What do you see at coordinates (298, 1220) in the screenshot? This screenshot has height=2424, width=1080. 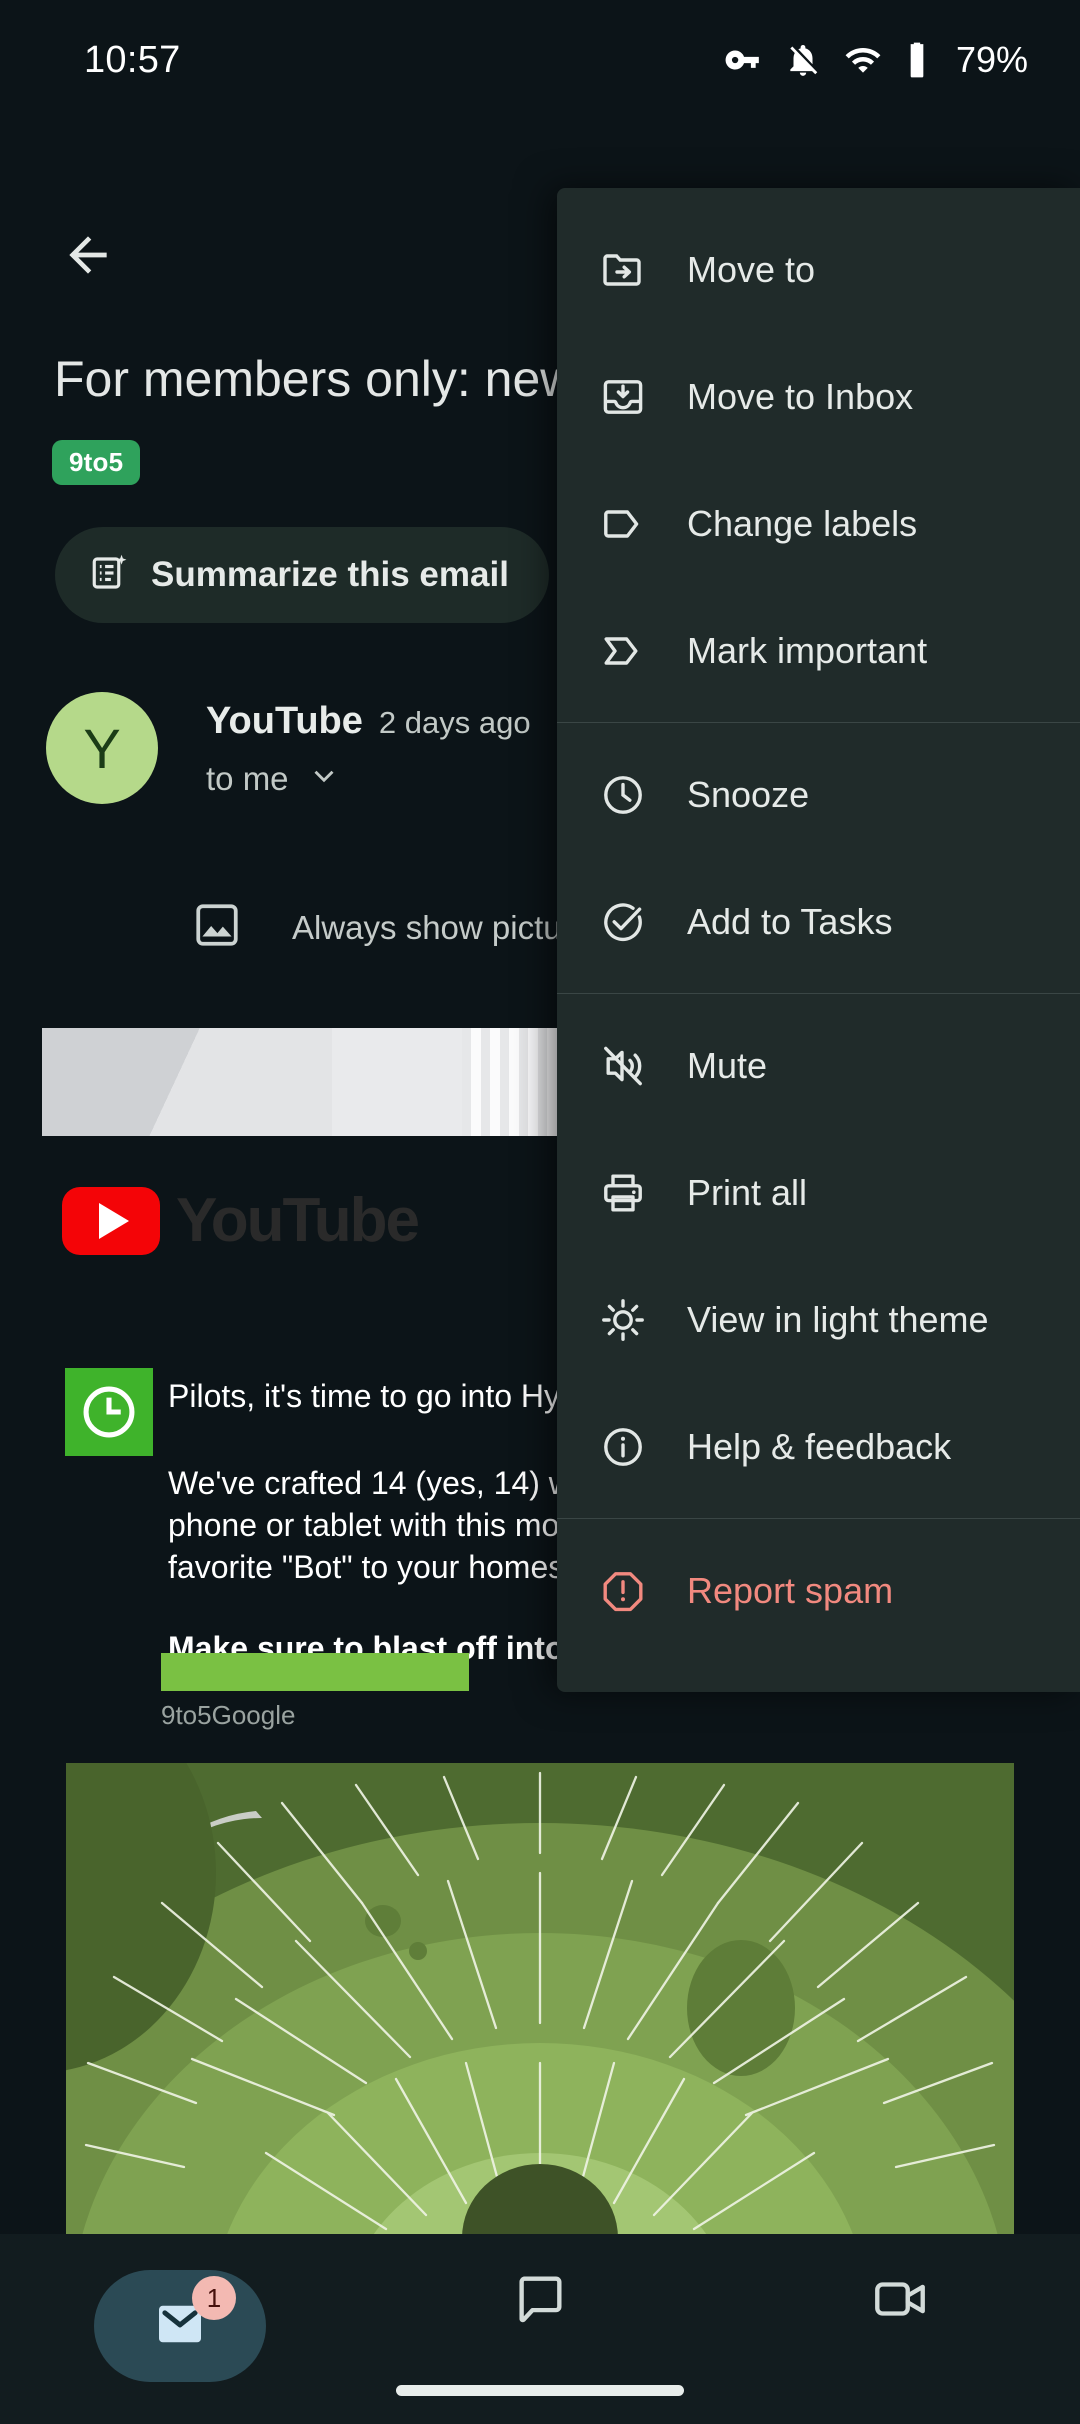 I see `youtube-wordmark: YouTube` at bounding box center [298, 1220].